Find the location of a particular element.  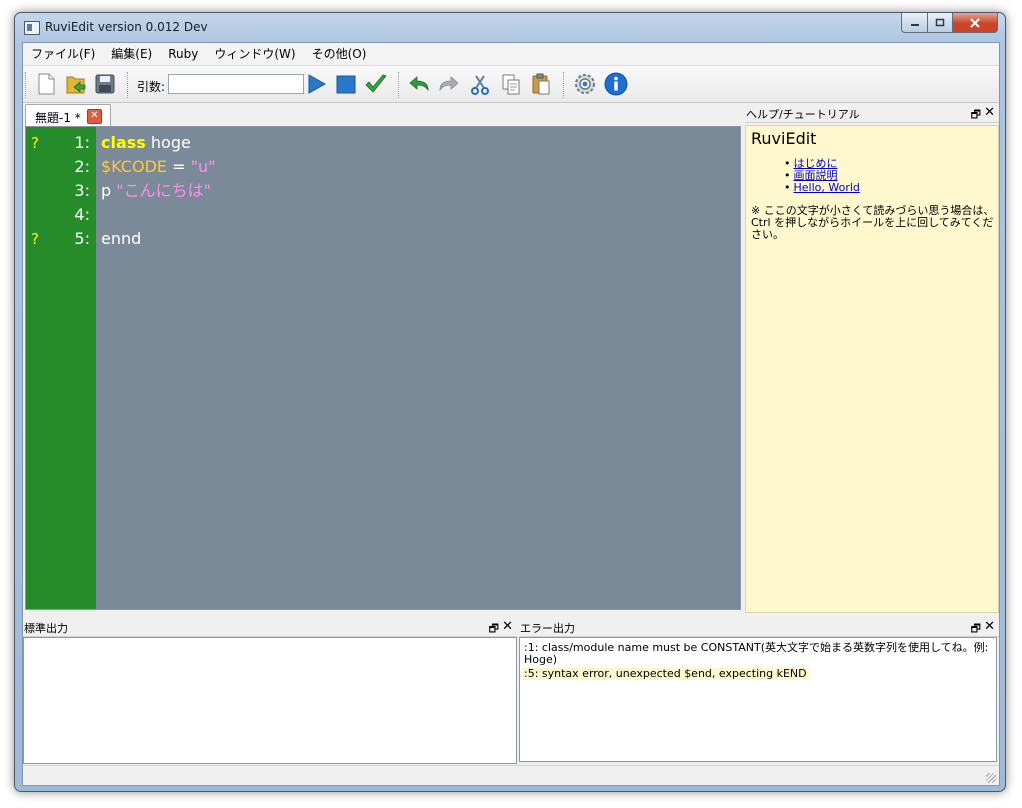

status-bar is located at coordinates (511, 775).